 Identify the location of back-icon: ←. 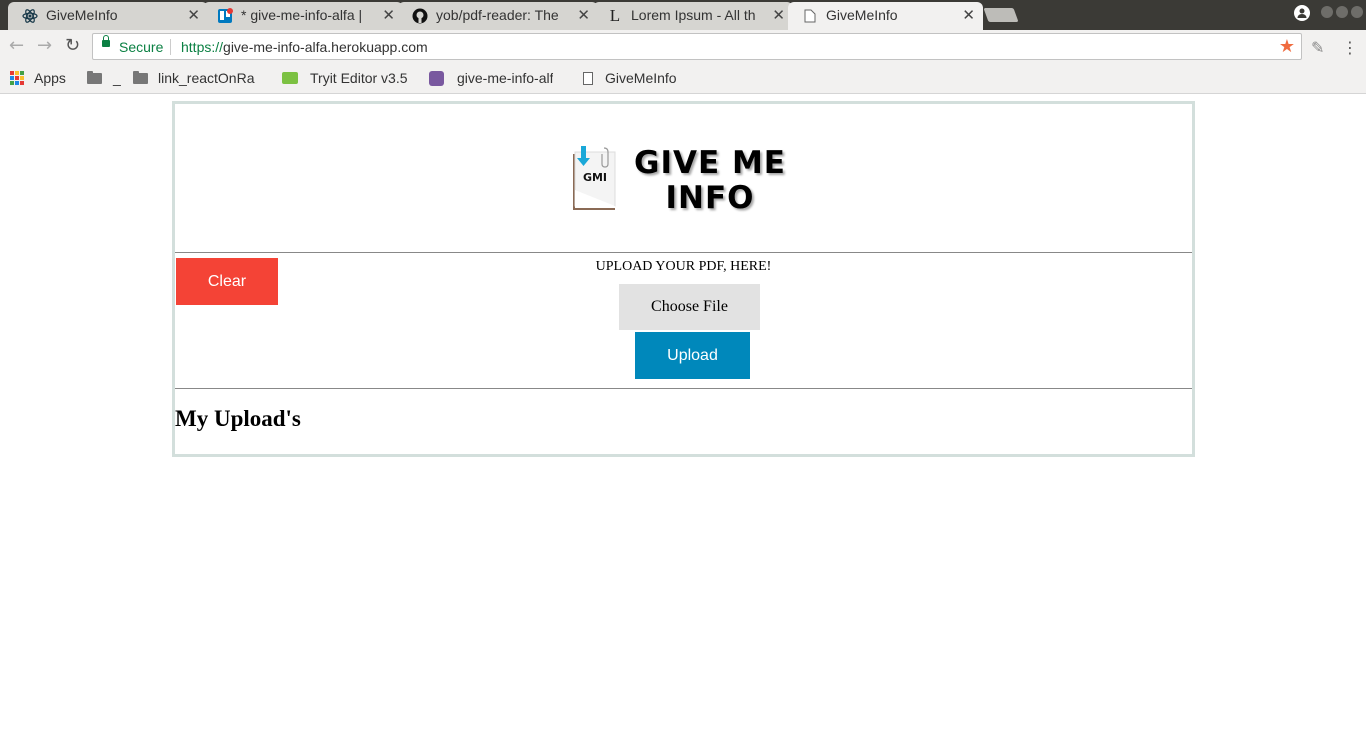
(16, 46).